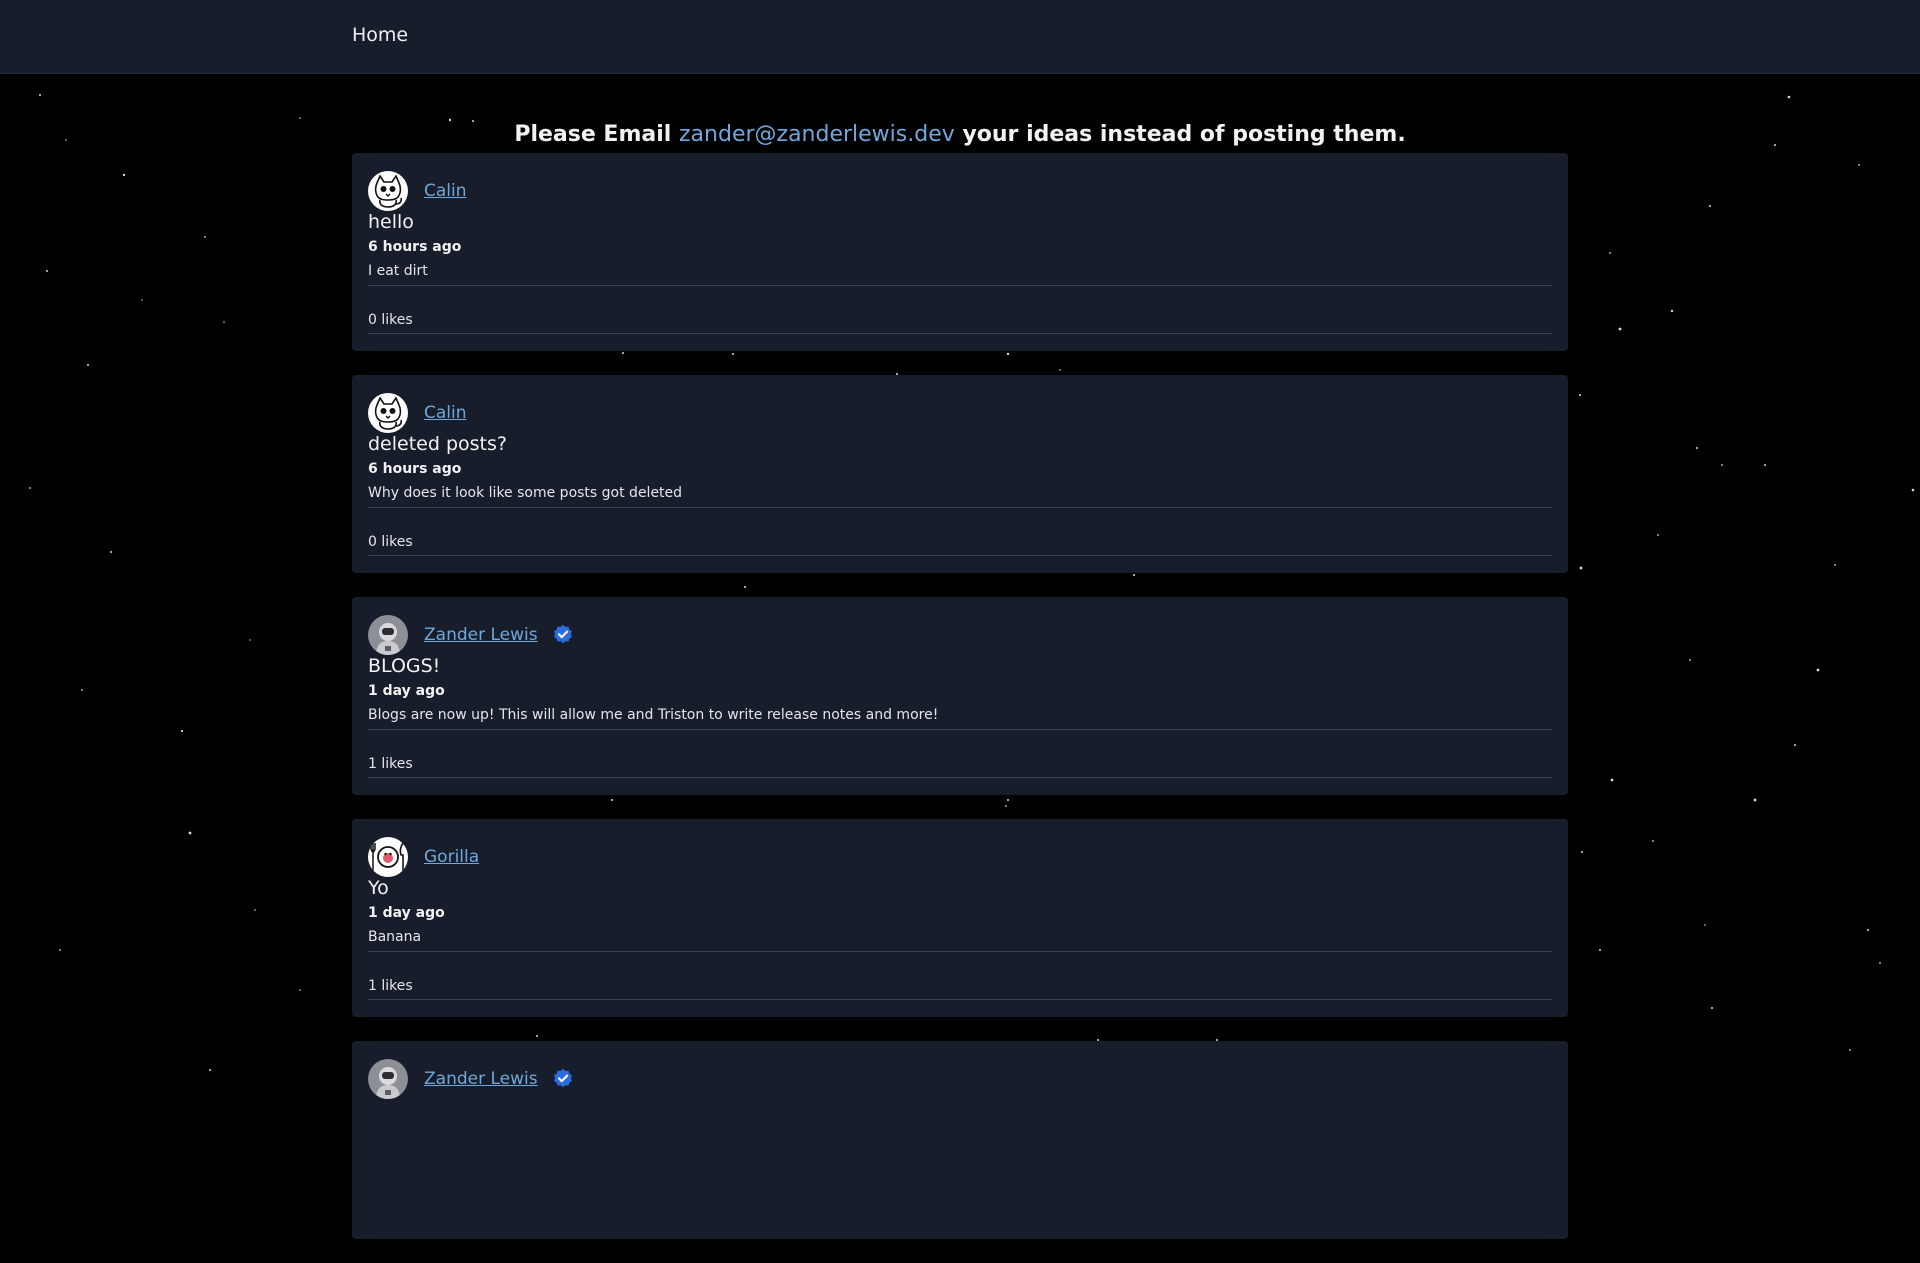 The width and height of the screenshot is (1920, 1263). What do you see at coordinates (1184, 134) in the screenshot?
I see `banner-suffix: your ideas instead of posting them.` at bounding box center [1184, 134].